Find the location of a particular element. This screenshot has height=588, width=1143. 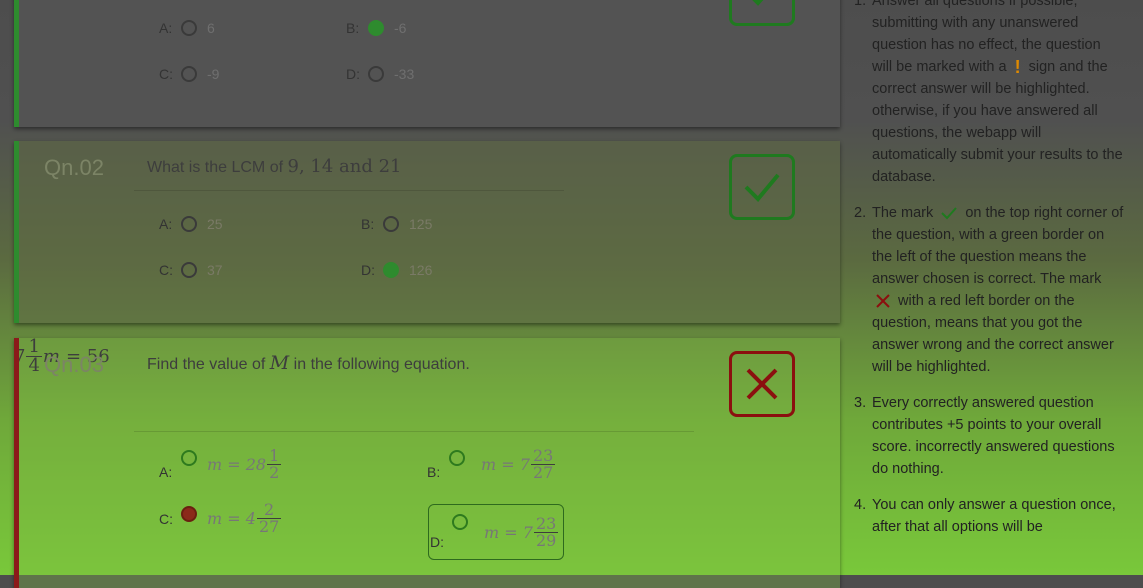

rule-number: 2. is located at coordinates (860, 213).